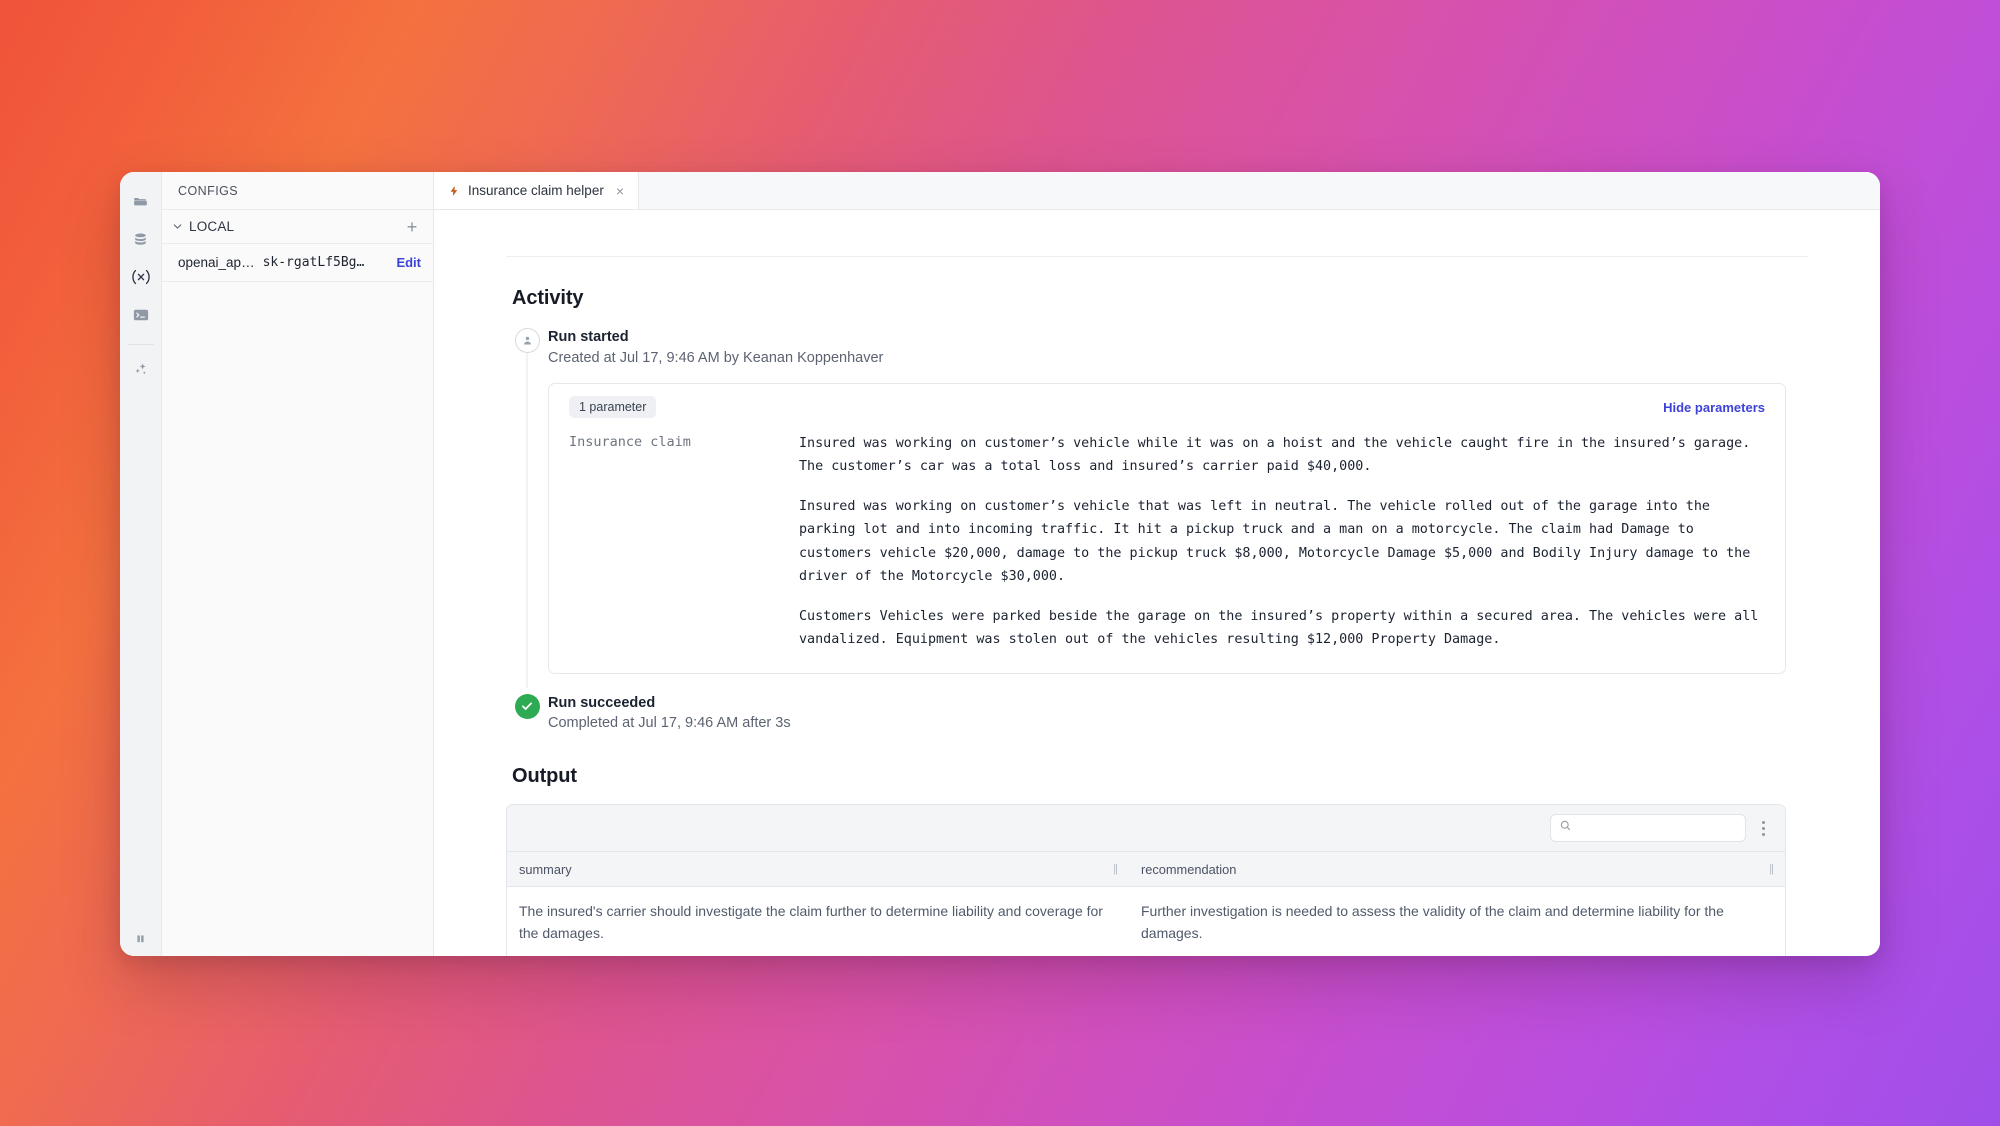  Describe the element at coordinates (454, 191) in the screenshot. I see `lightning-bolt-icon` at that location.